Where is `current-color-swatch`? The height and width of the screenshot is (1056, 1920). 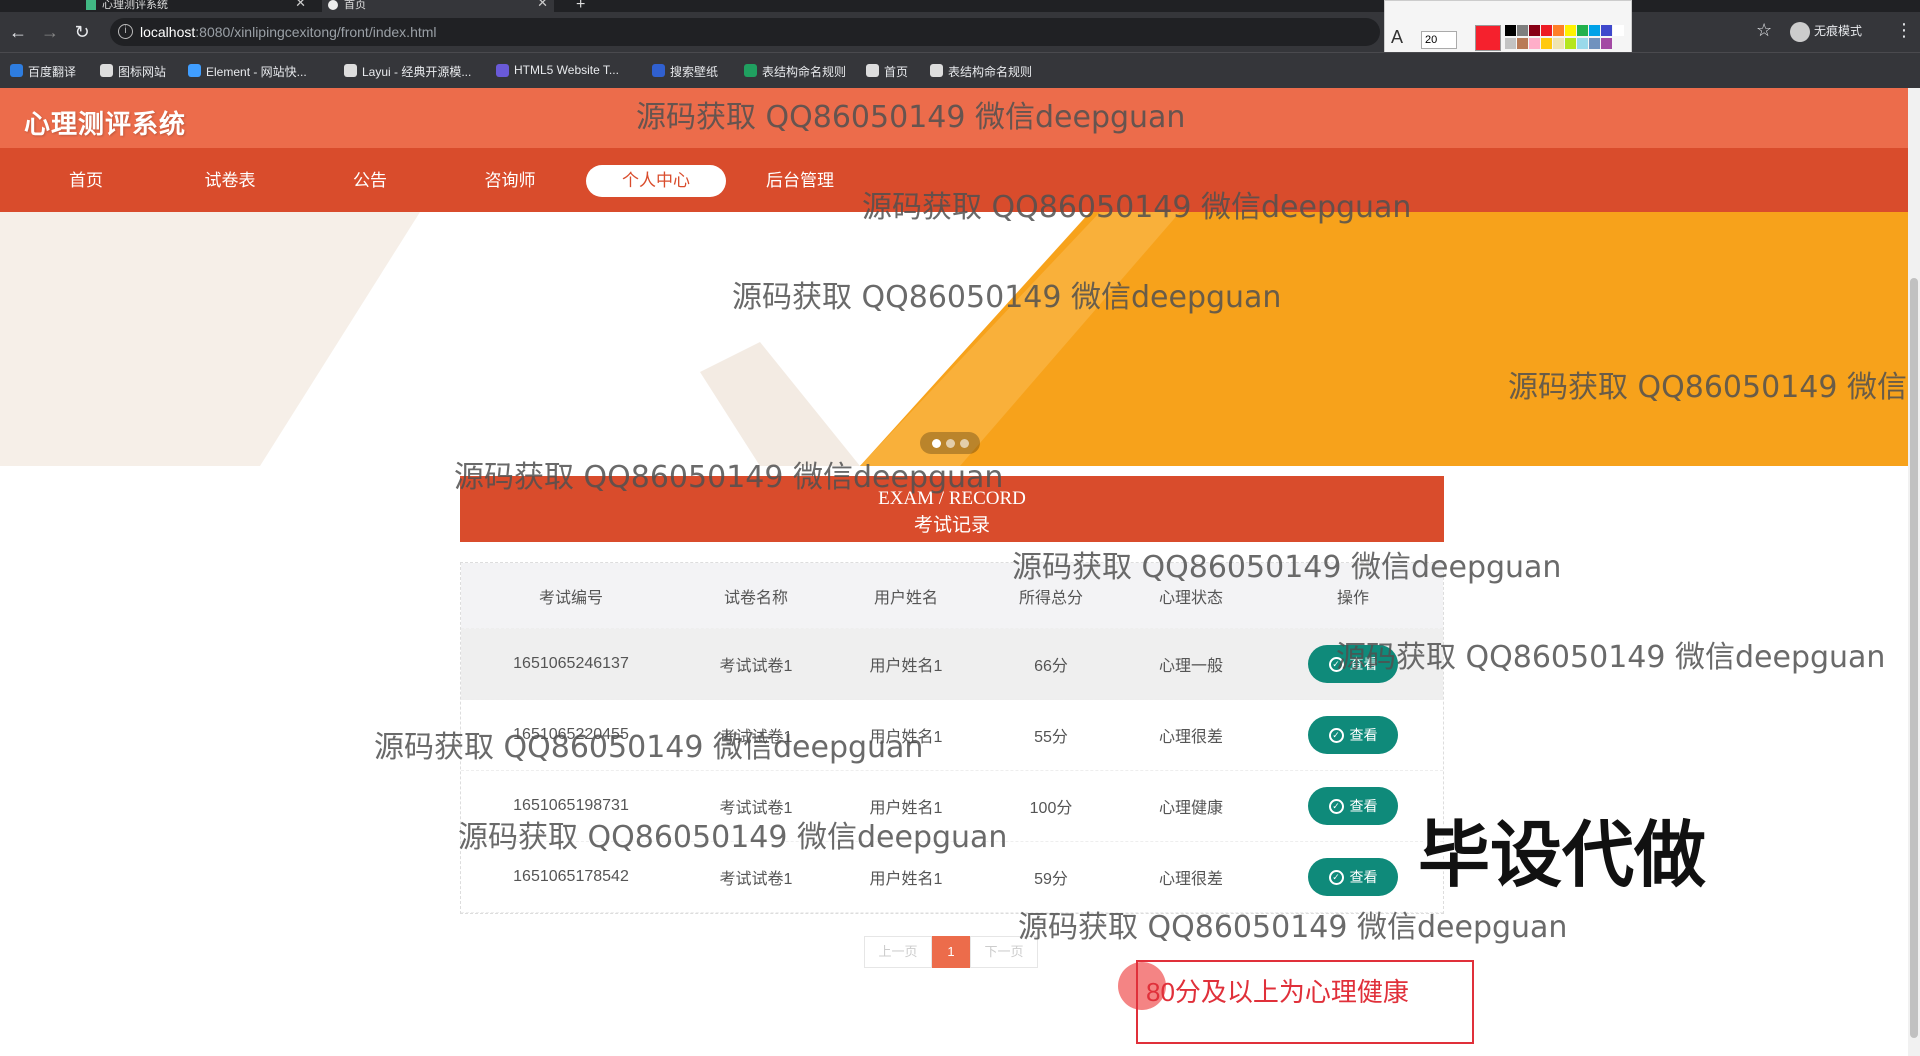
current-color-swatch is located at coordinates (1488, 38).